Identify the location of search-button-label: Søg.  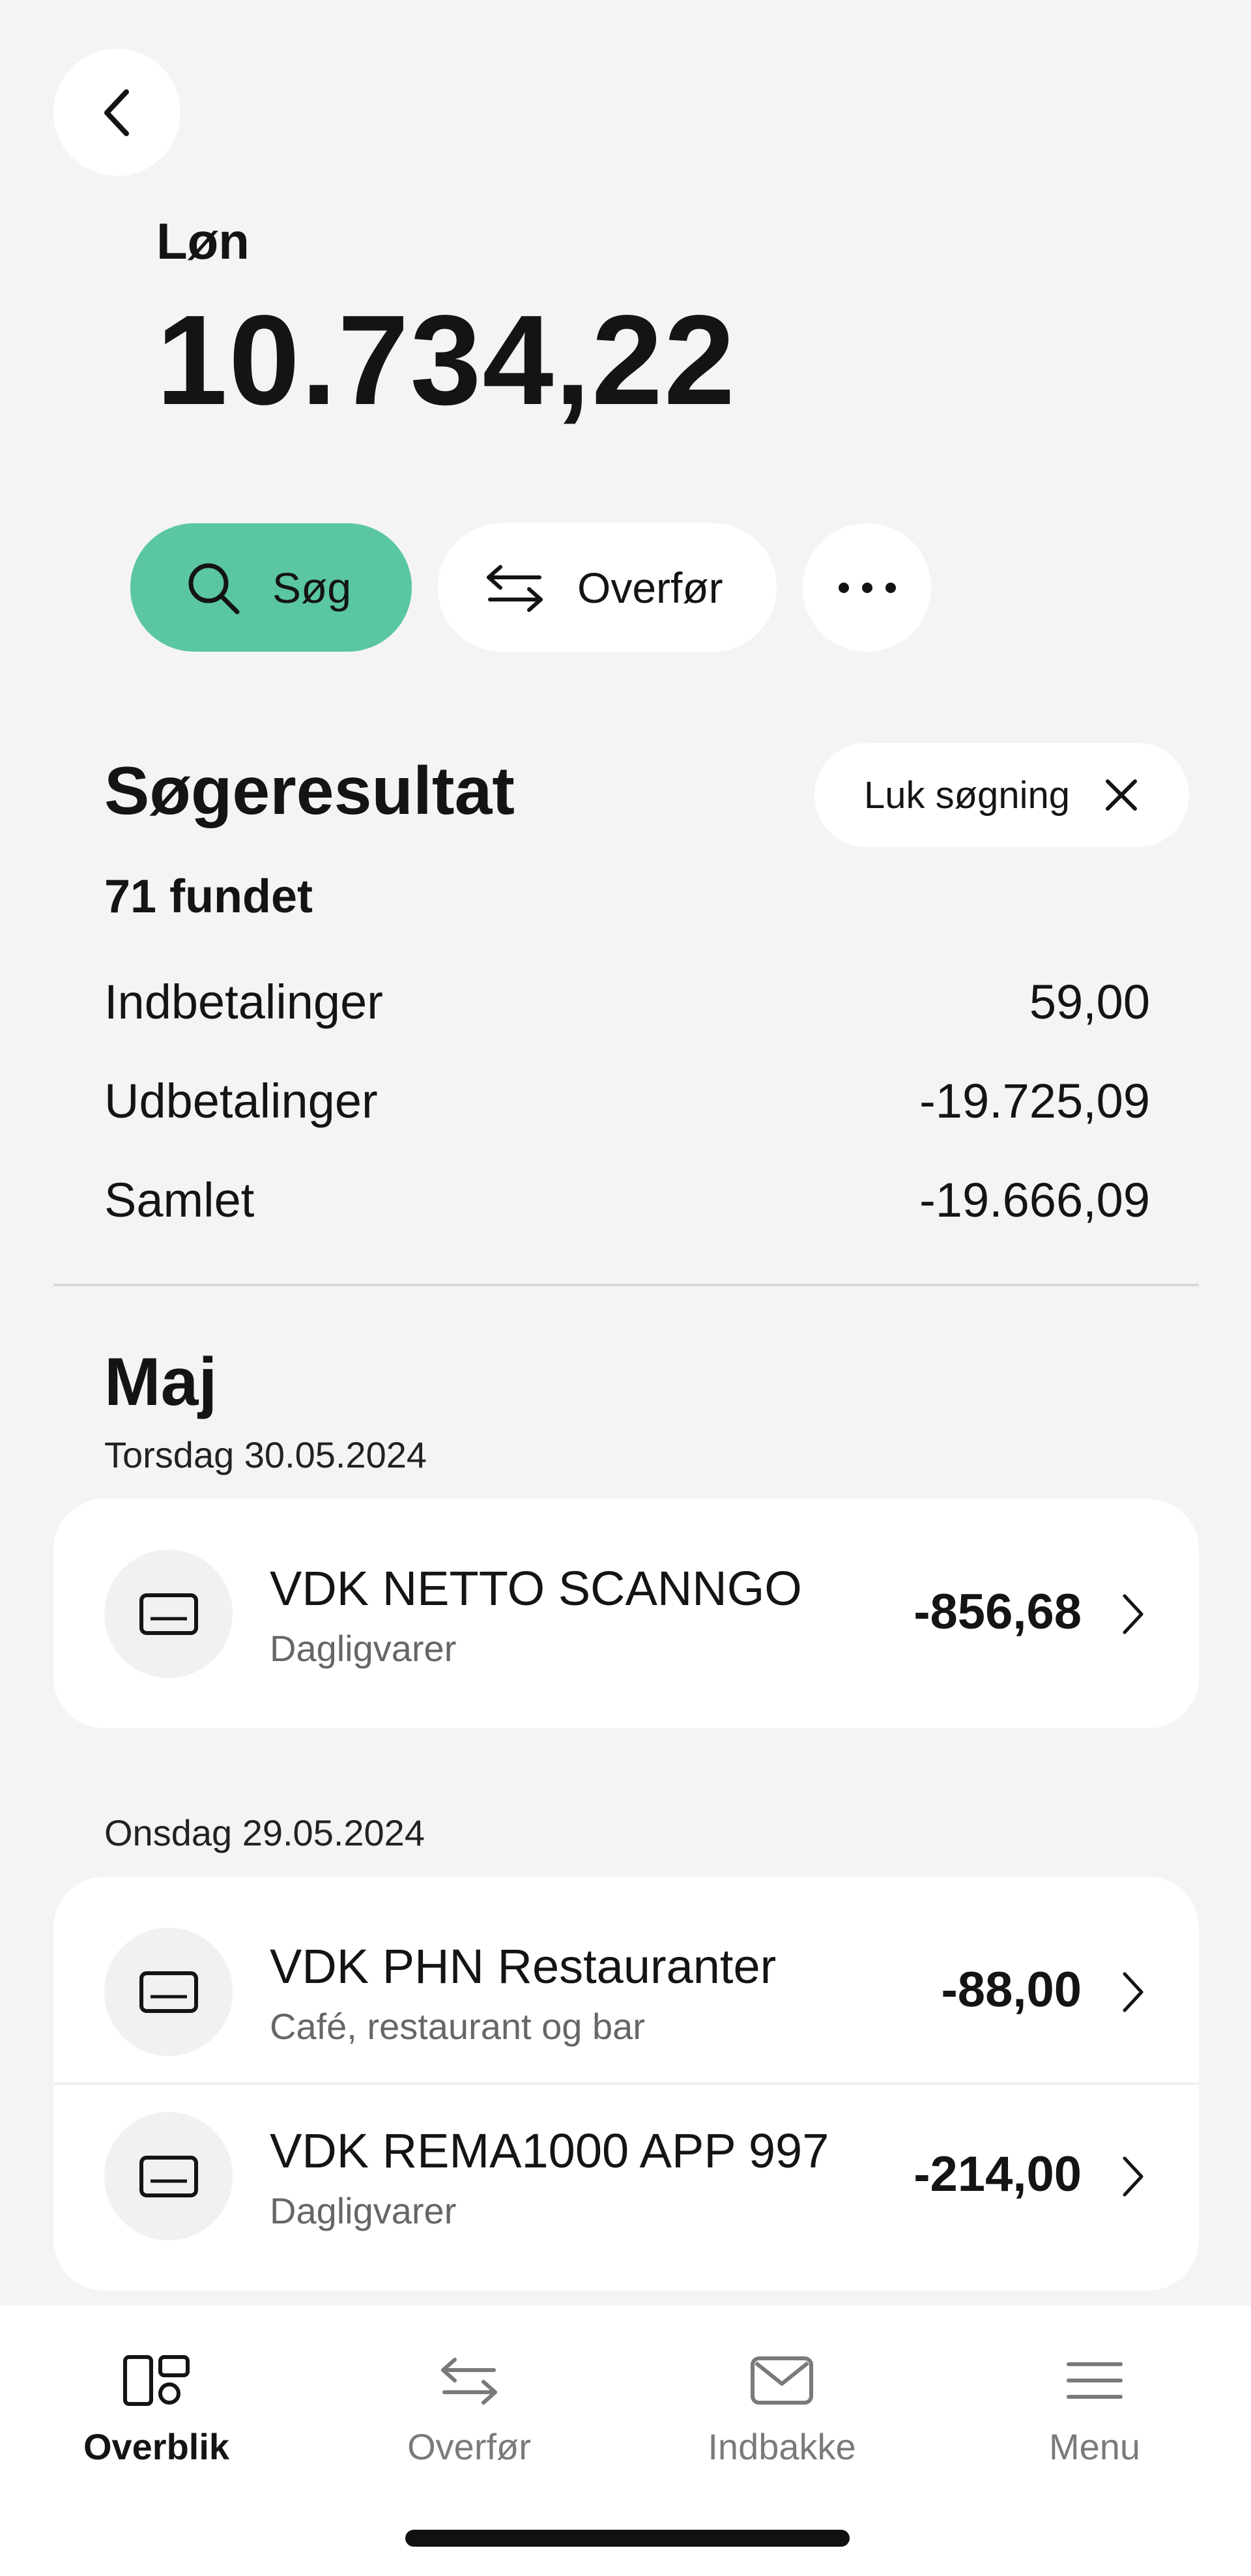
(312, 587).